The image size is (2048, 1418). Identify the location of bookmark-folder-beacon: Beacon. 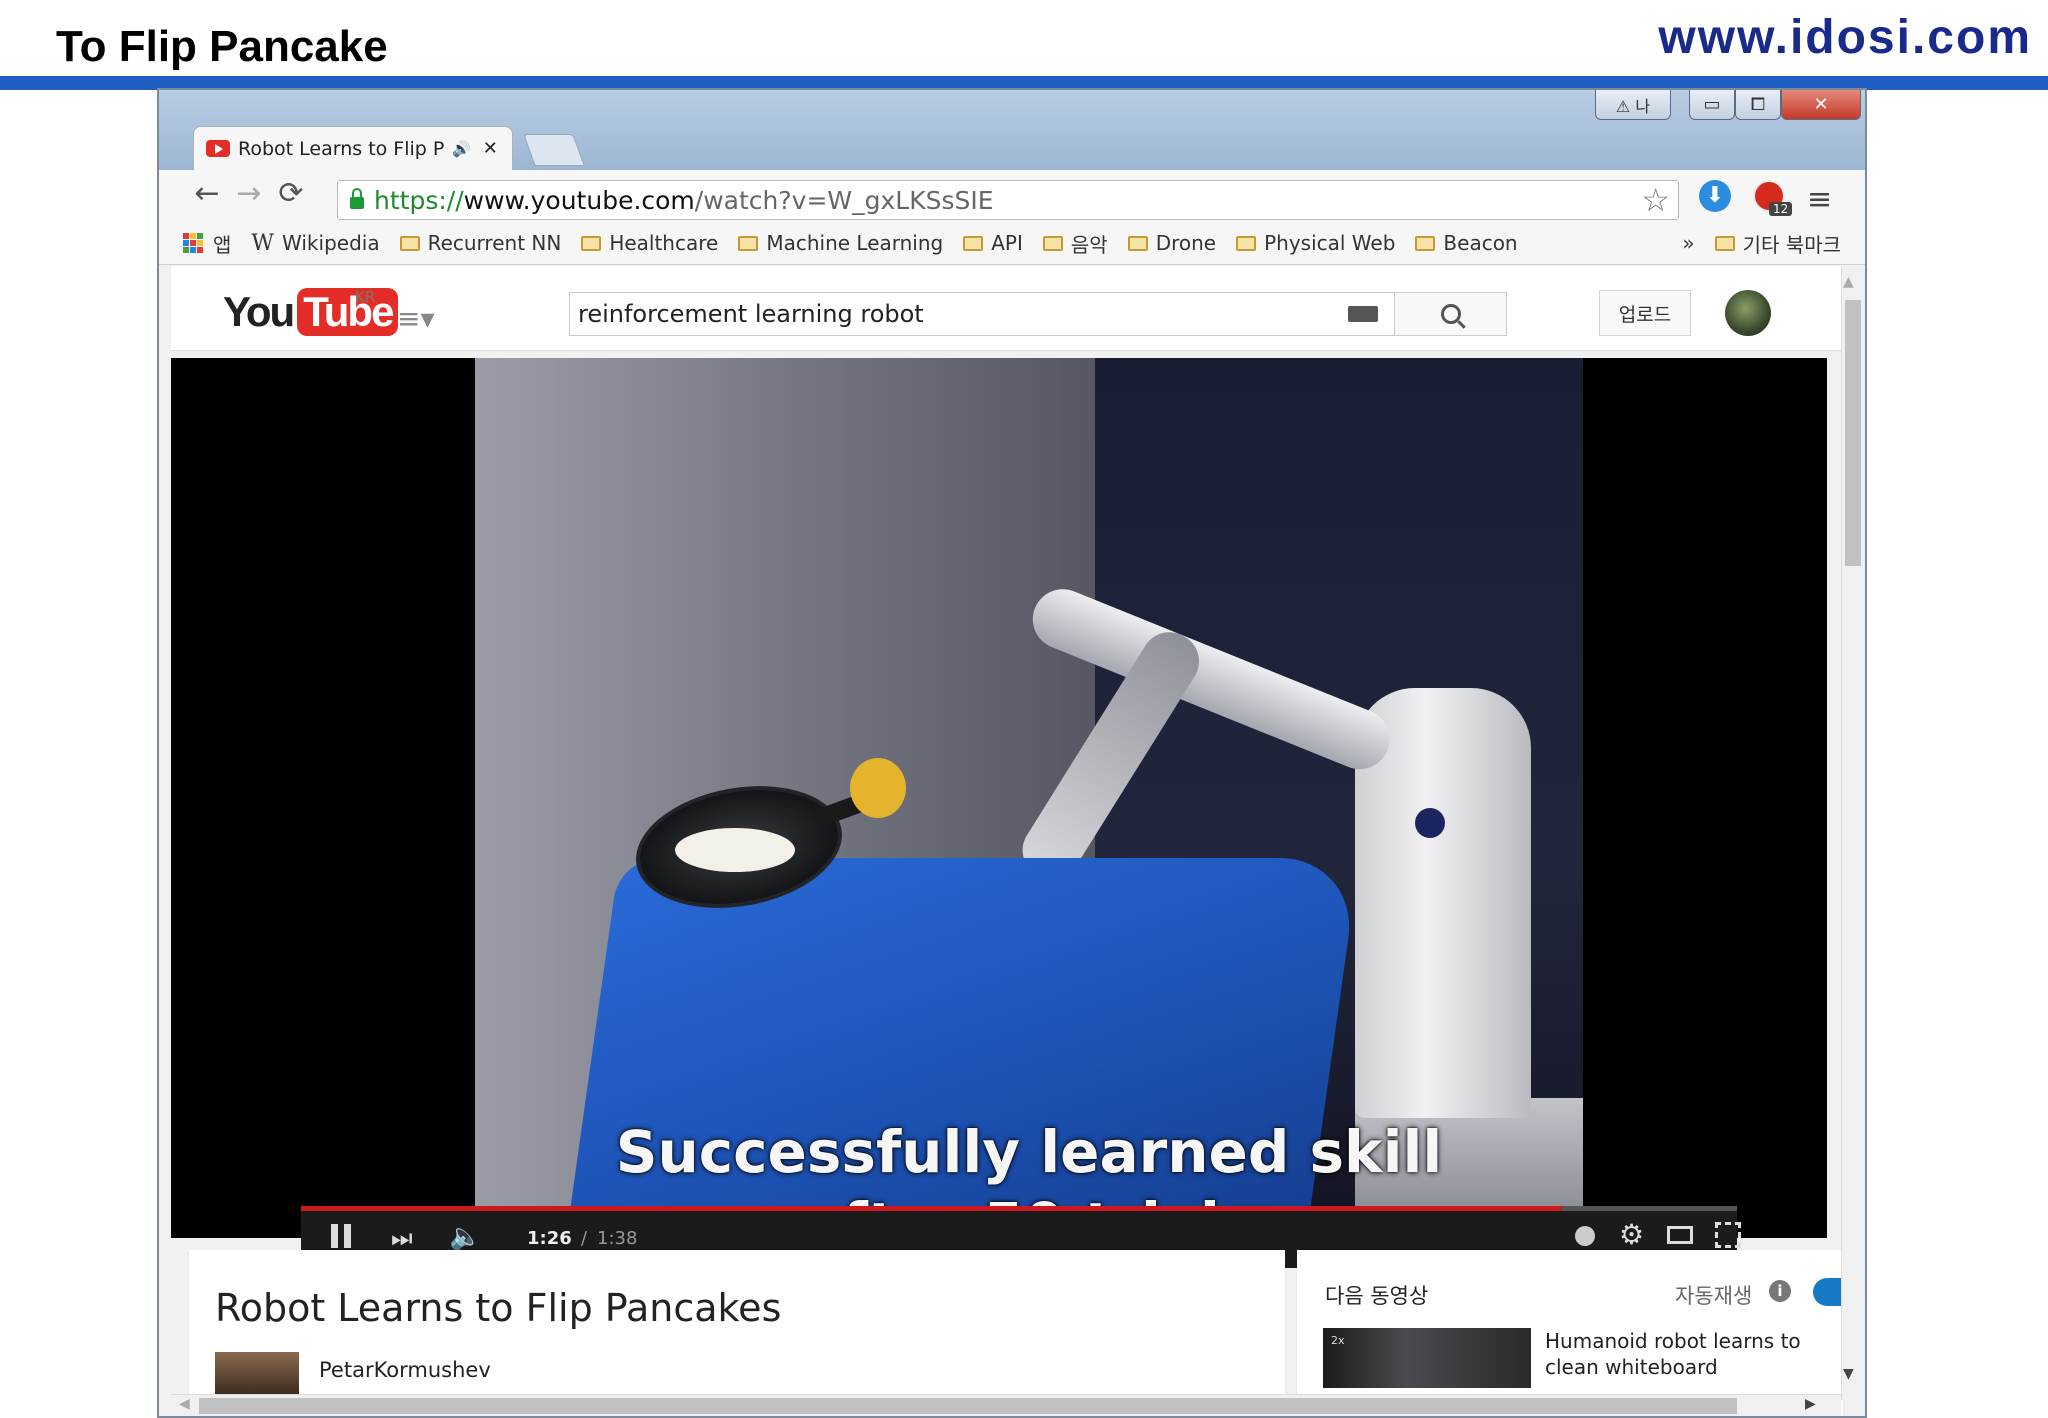
(1466, 243).